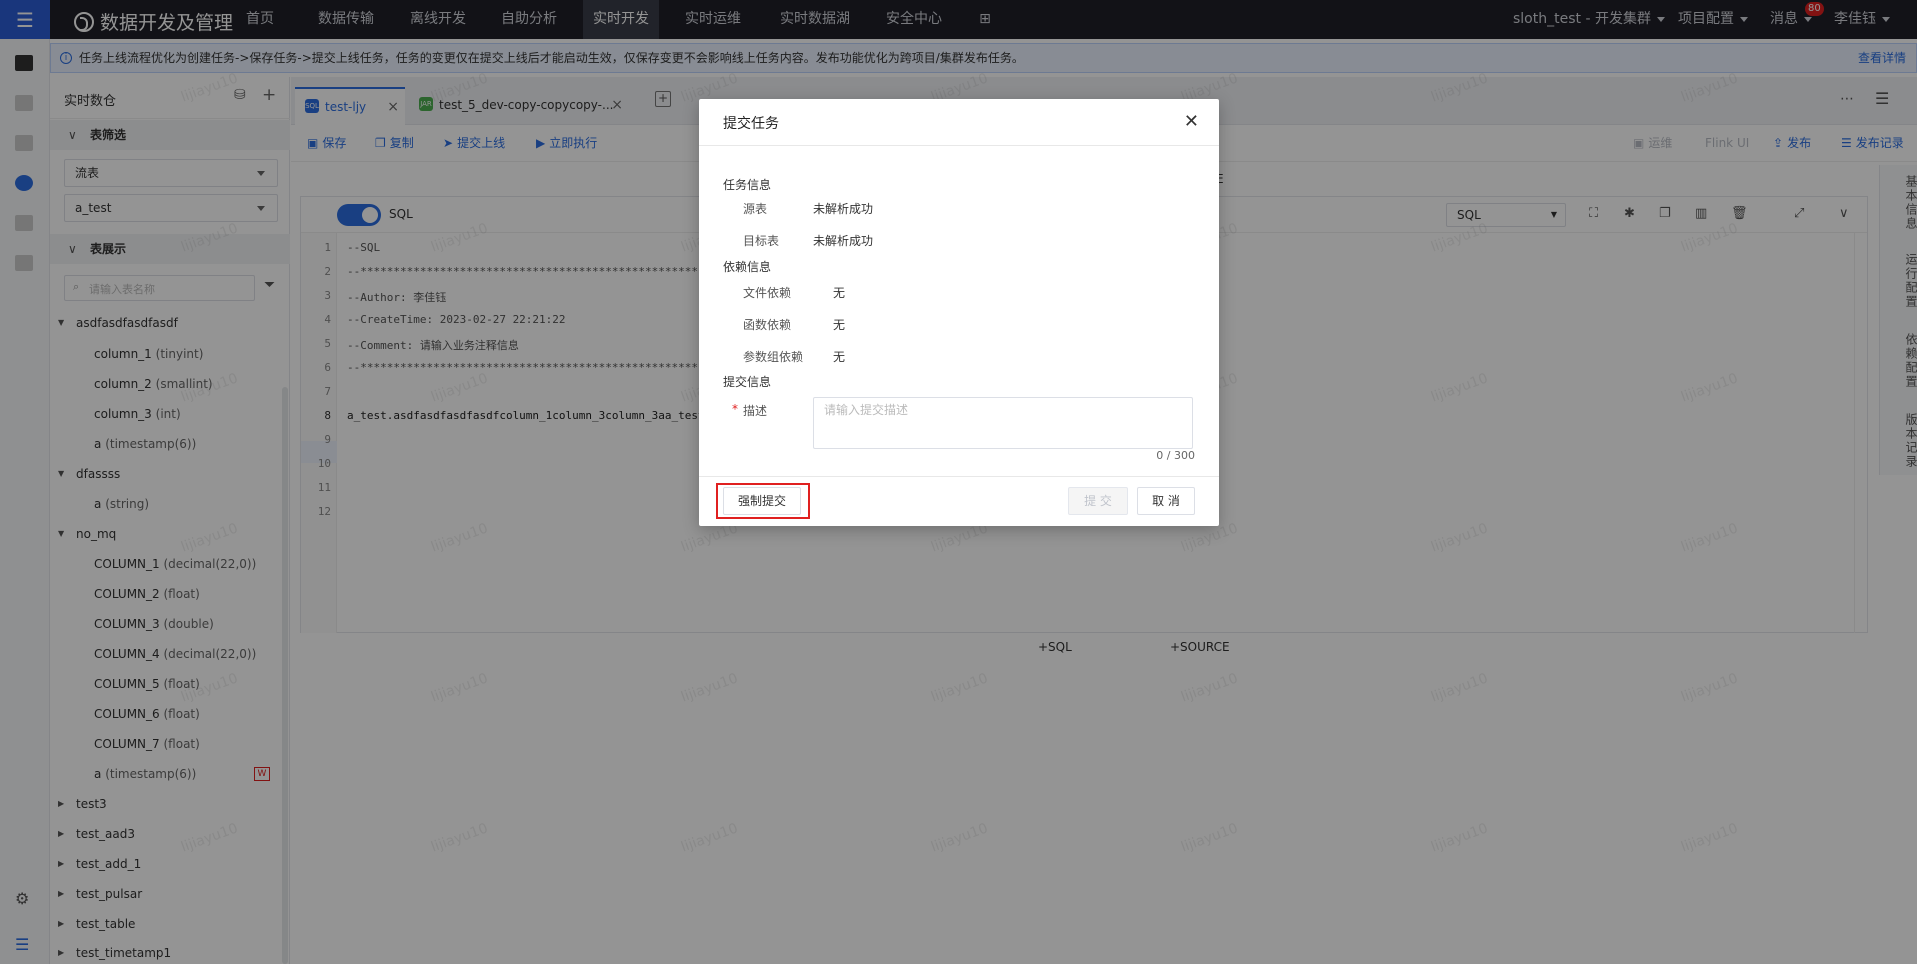  Describe the element at coordinates (839, 357) in the screenshot. I see `param-dep-value: 无` at that location.